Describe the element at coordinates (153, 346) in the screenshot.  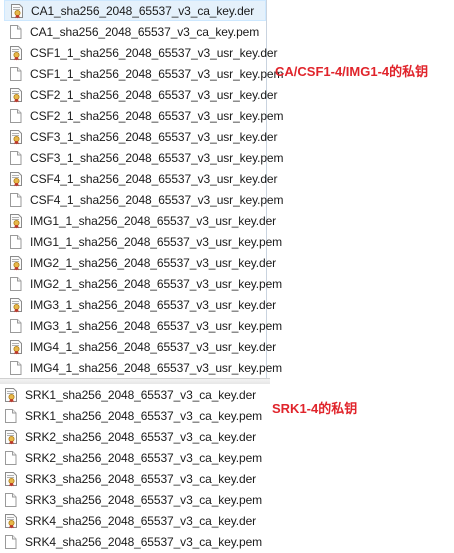
I see `file-name: IMG4_1_sha256_2048_65537_v3_usr_key.der` at that location.